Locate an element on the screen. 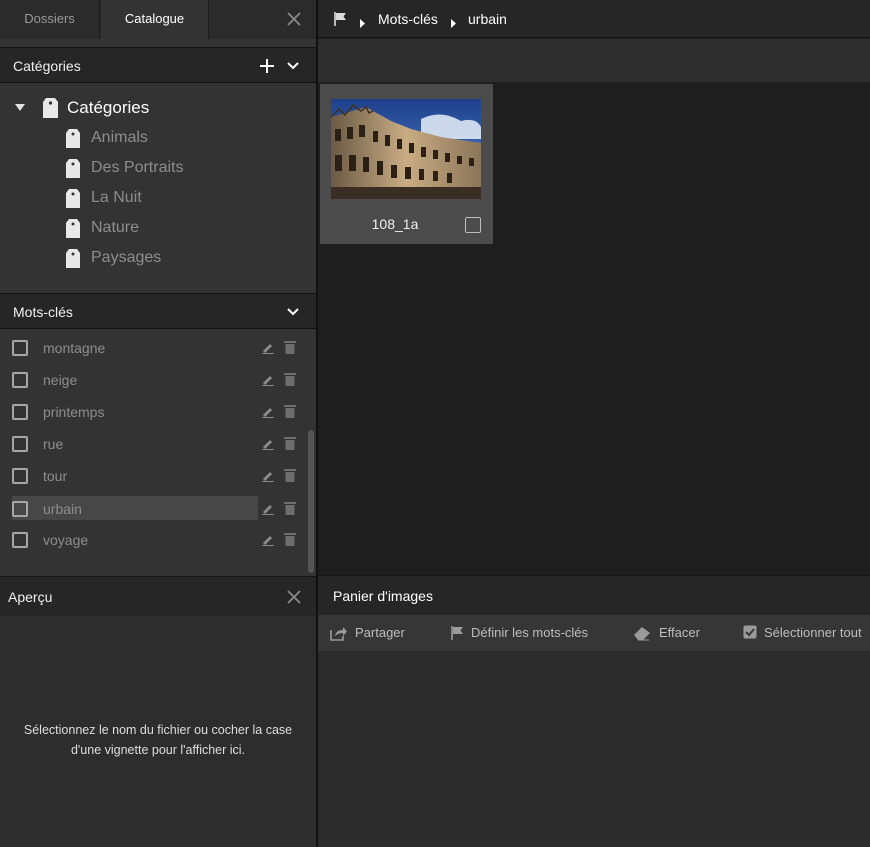 The width and height of the screenshot is (870, 847). preview-message-line: d'une vignette pour l'afficher ici. is located at coordinates (158, 750).